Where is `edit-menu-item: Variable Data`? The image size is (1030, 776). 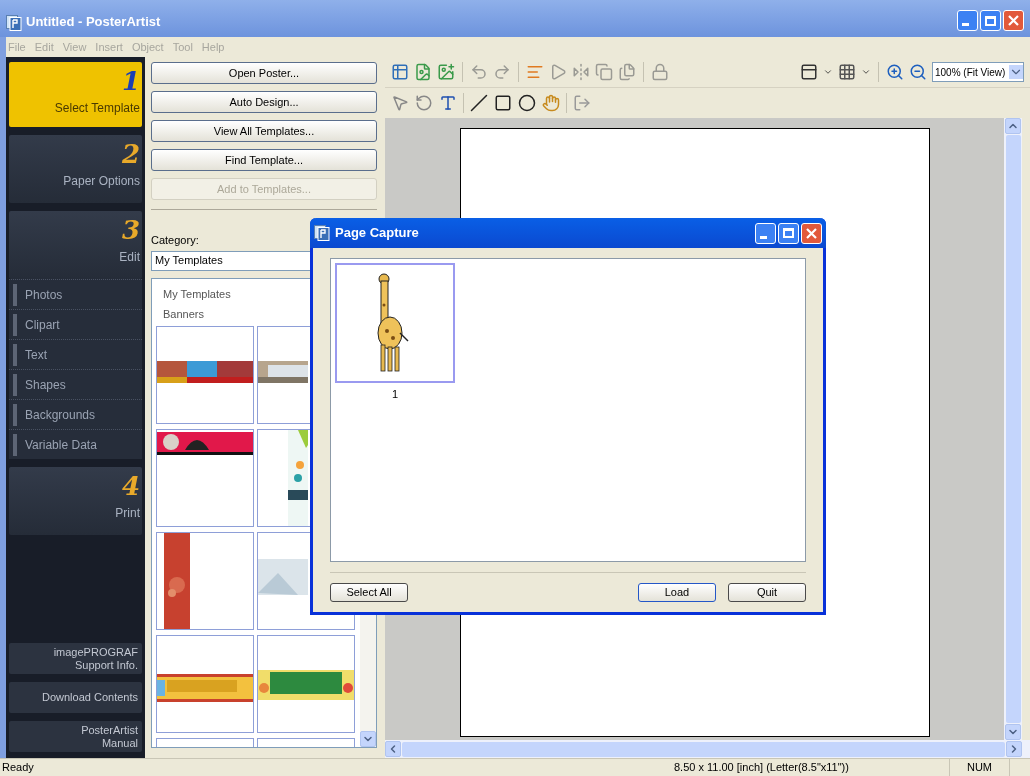
edit-menu-item: Variable Data is located at coordinates (75, 444).